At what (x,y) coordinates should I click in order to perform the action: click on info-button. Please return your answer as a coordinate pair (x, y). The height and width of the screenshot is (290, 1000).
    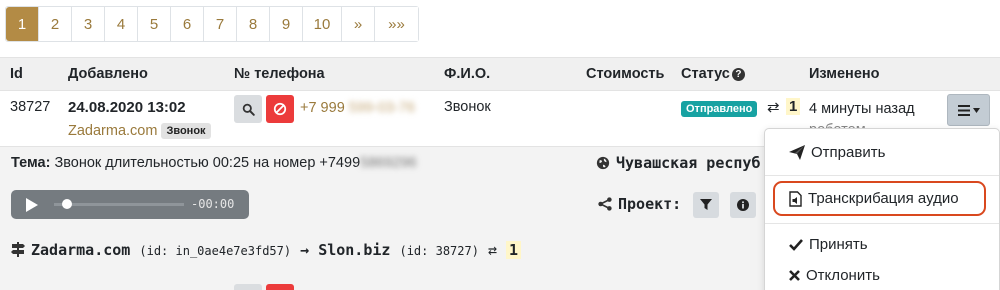
    Looking at the image, I should click on (743, 205).